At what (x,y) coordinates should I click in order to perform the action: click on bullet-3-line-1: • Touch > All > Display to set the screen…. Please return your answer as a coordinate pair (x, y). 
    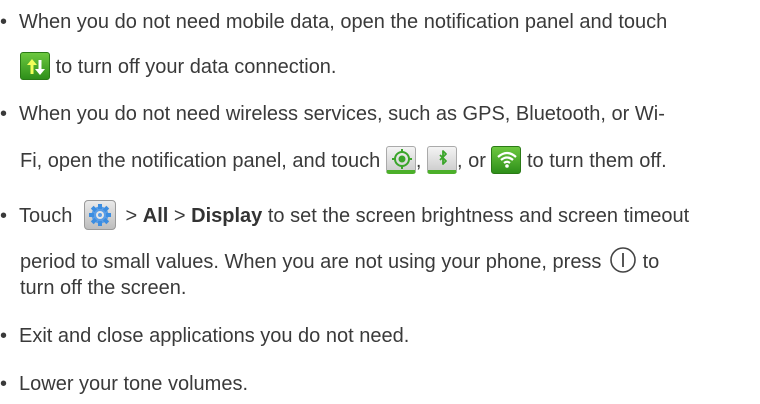
    Looking at the image, I should click on (344, 215).